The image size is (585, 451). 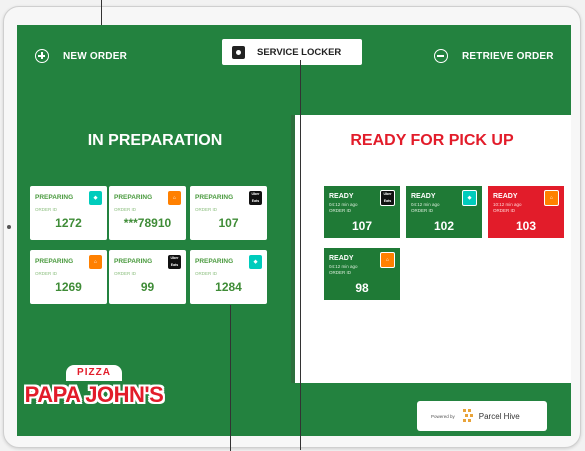 I want to click on new-order-button: NEW ORDER, so click(x=81, y=56).